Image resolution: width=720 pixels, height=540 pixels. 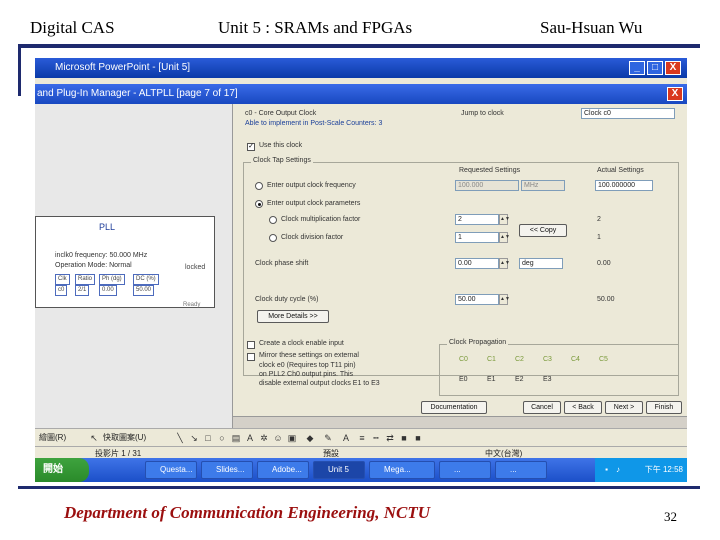 What do you see at coordinates (487, 185) in the screenshot?
I see `requested-frequency-field: 100.000` at bounding box center [487, 185].